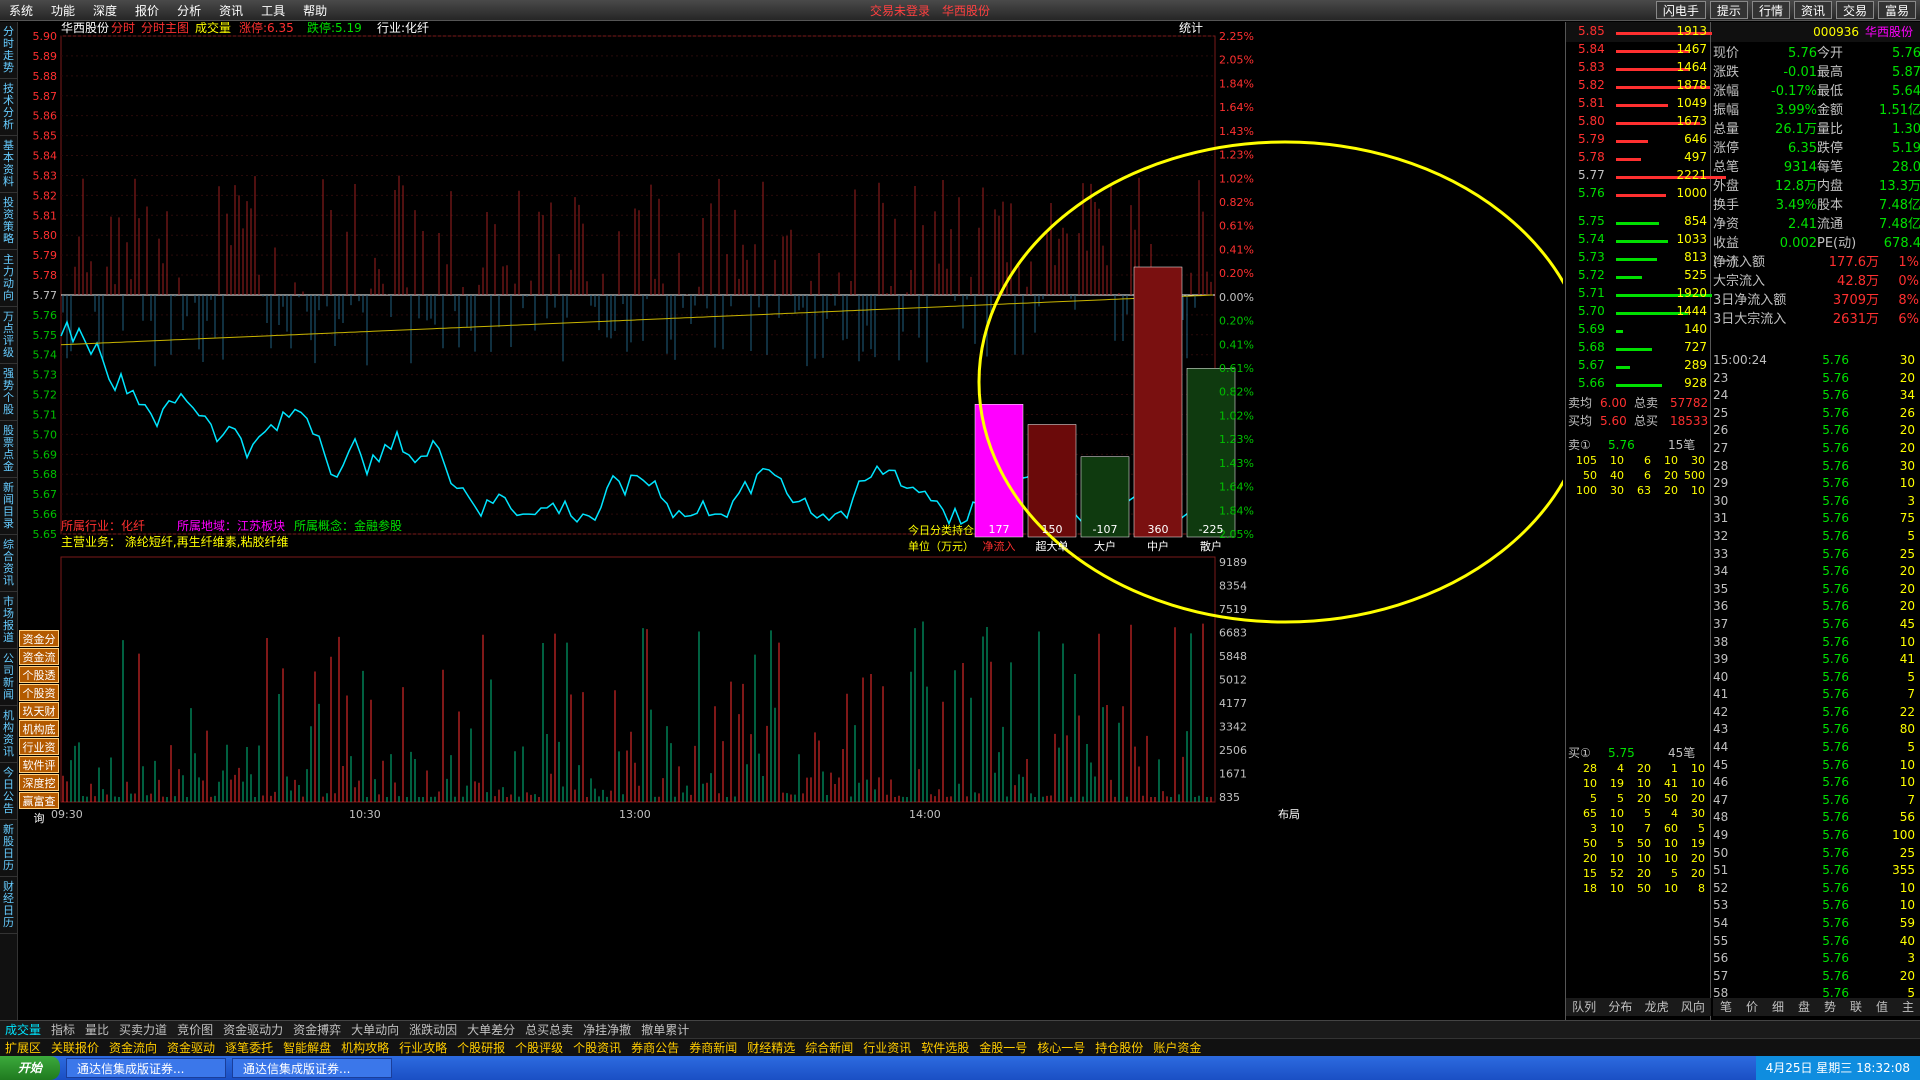 This screenshot has height=1080, width=1920. What do you see at coordinates (887, 1047) in the screenshot?
I see `extension-tab: 行业资讯` at bounding box center [887, 1047].